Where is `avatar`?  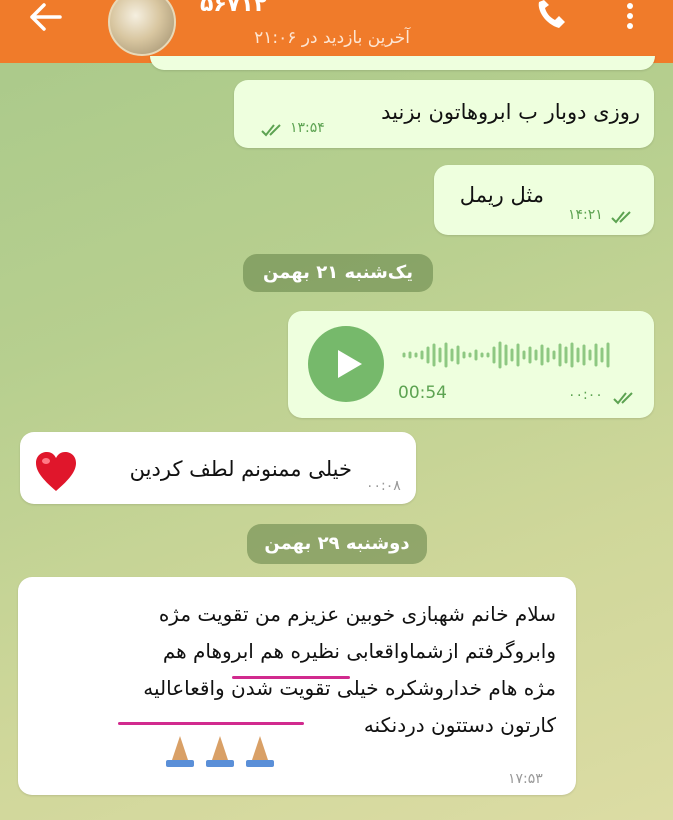
avatar is located at coordinates (142, 28).